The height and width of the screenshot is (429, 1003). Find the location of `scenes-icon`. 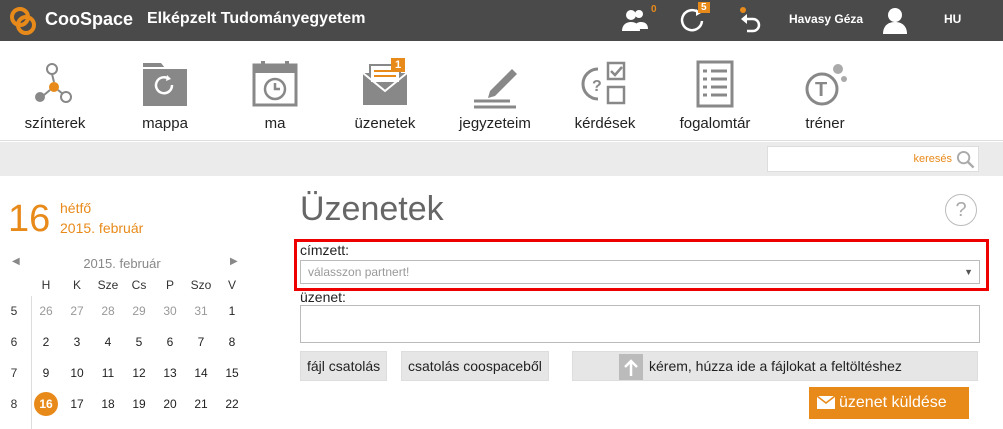

scenes-icon is located at coordinates (53, 83).